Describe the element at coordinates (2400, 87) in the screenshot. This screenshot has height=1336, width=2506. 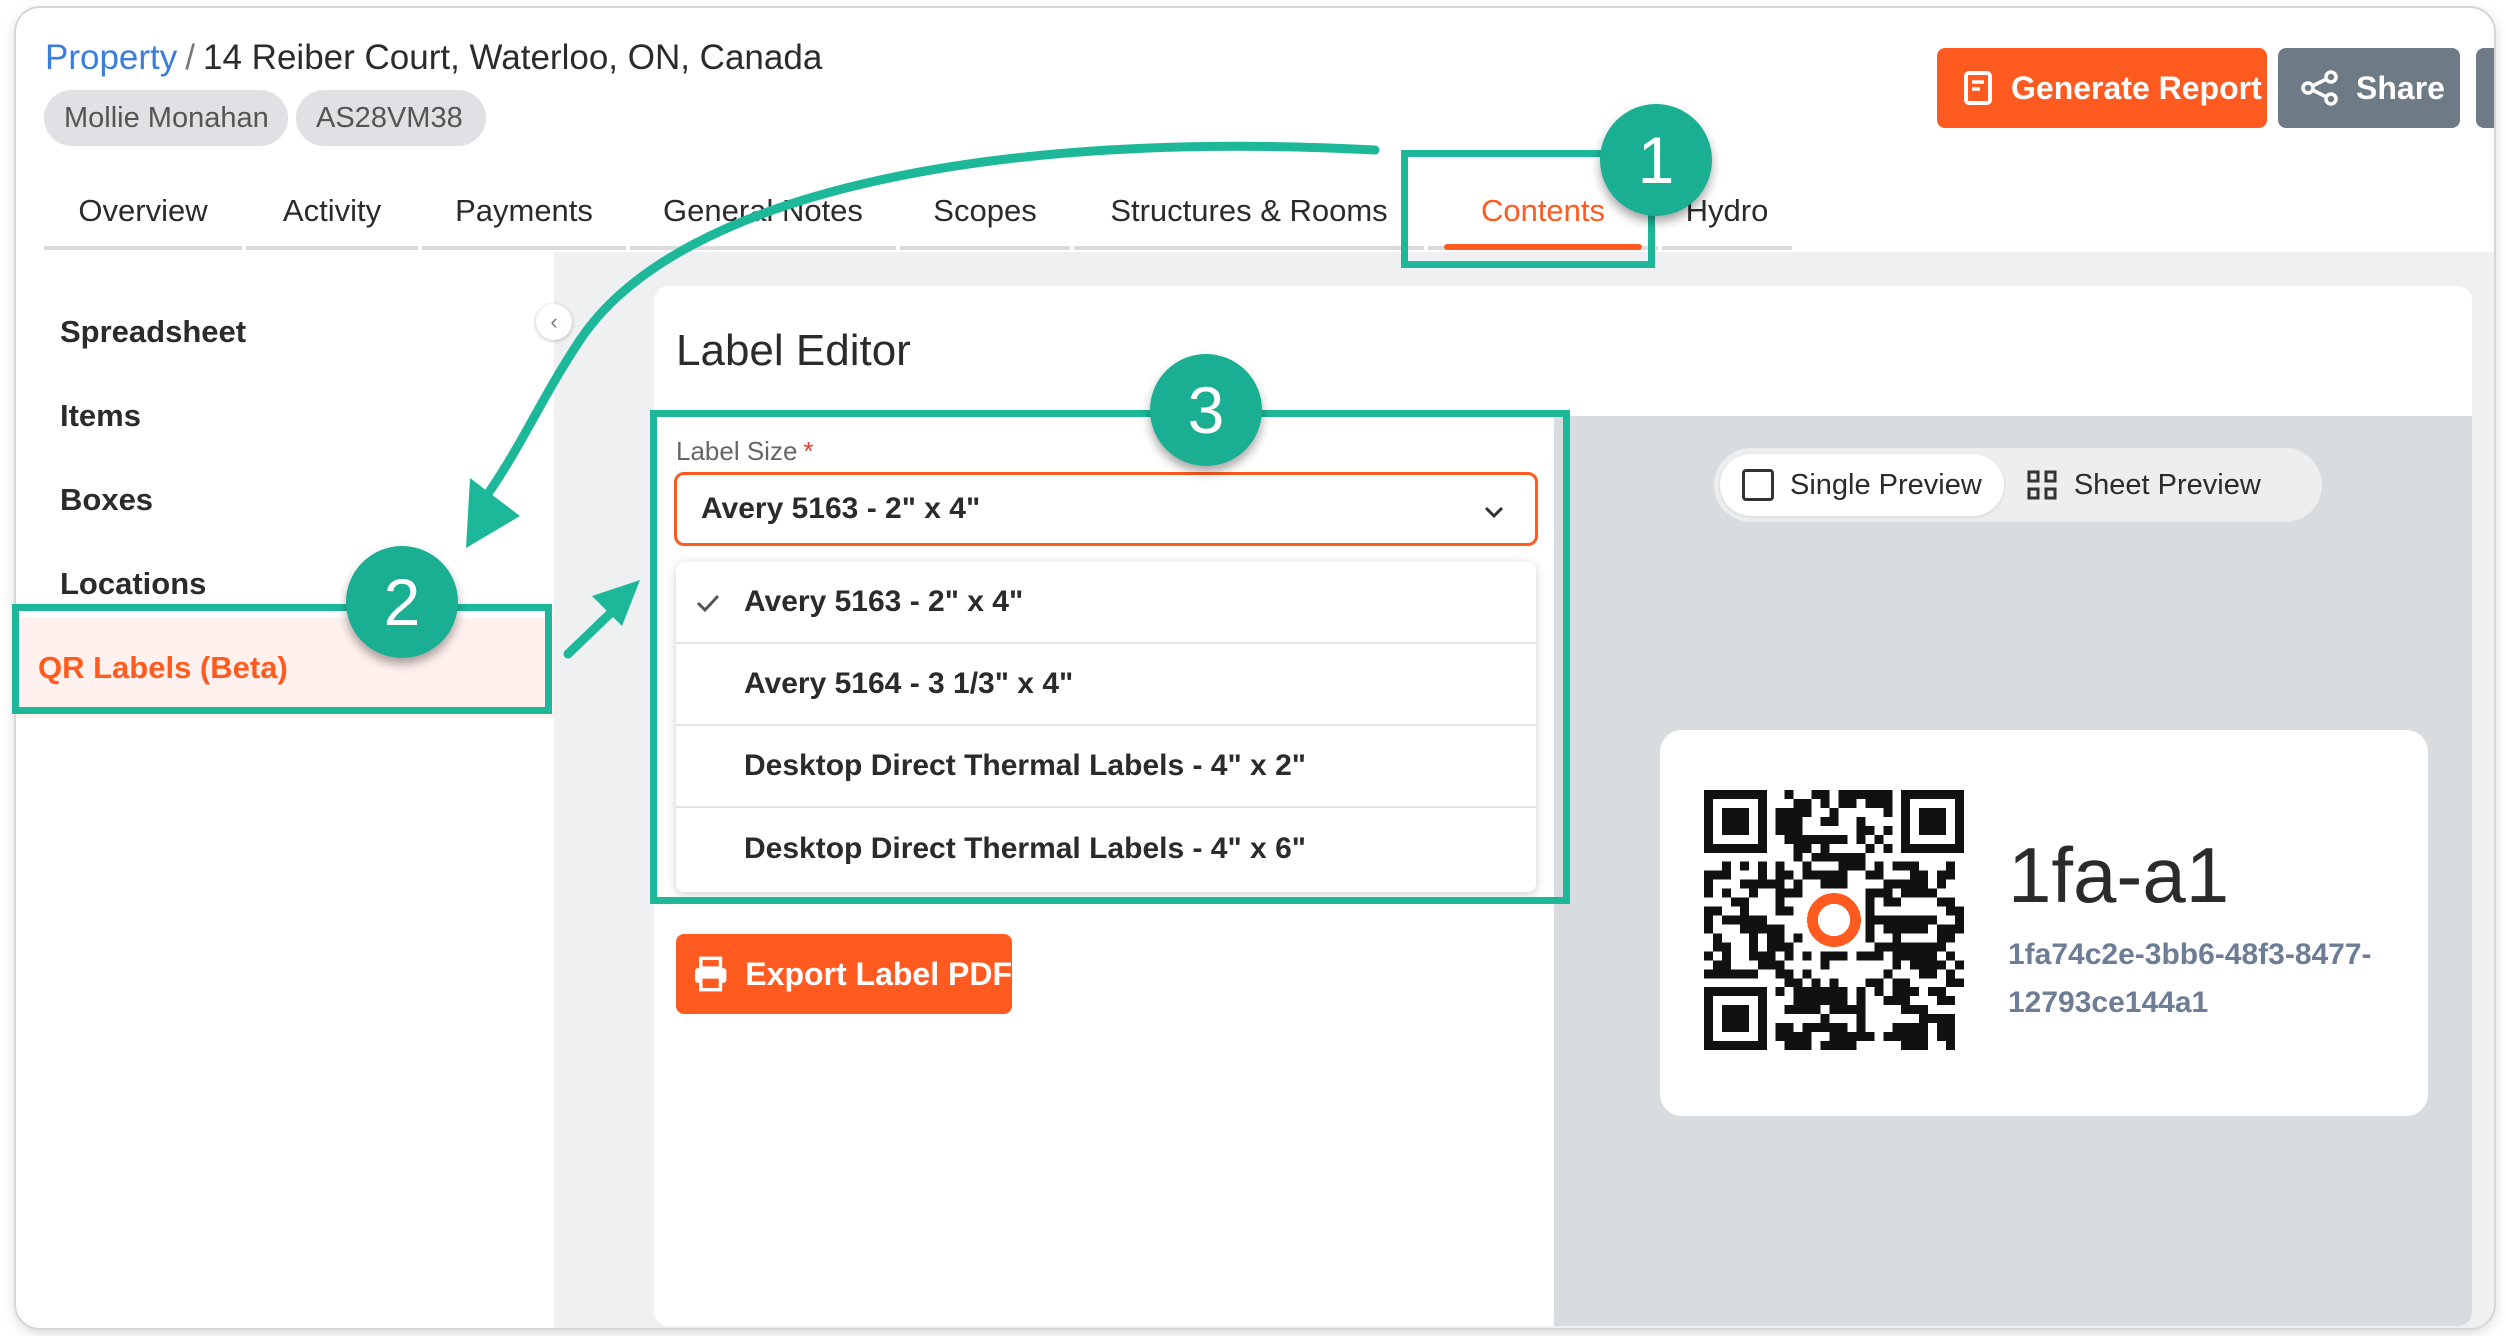
I see `share-label: Share` at that location.